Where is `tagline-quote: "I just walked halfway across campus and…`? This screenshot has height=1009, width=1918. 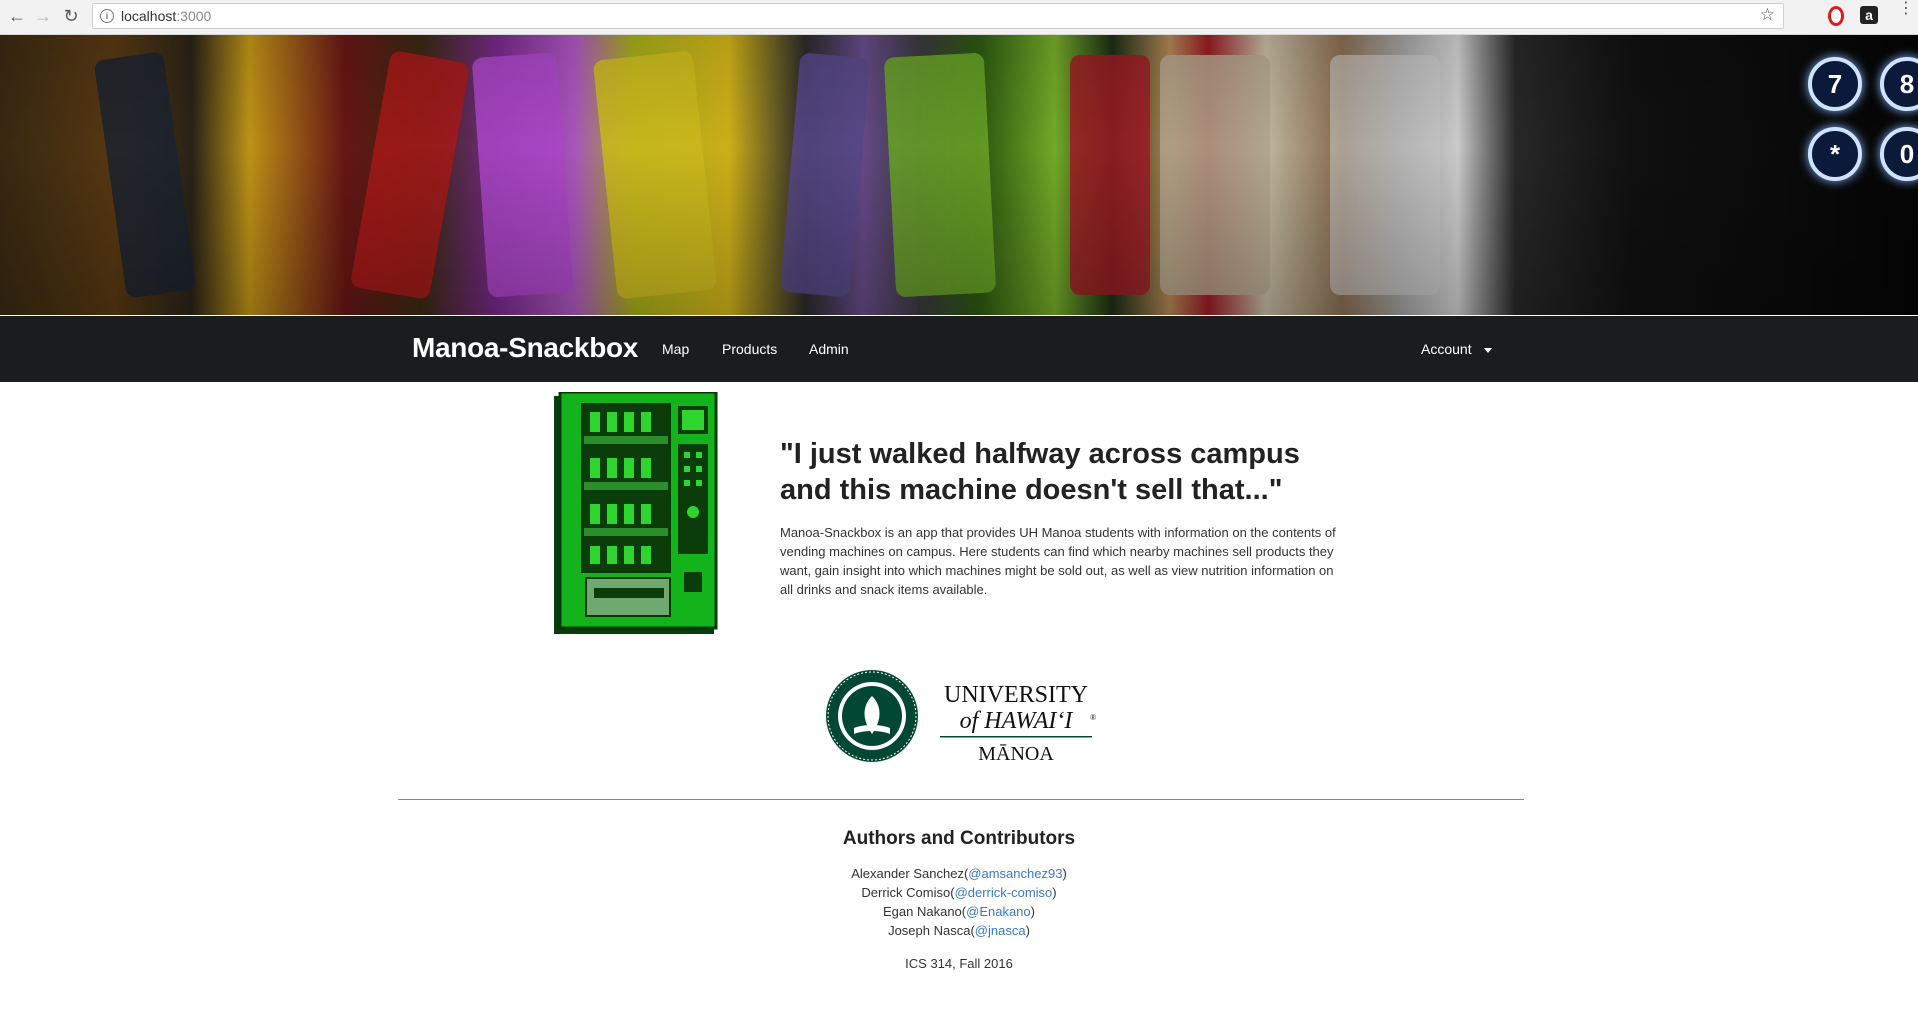
tagline-quote: "I just walked halfway across campus and… is located at coordinates (1040, 472).